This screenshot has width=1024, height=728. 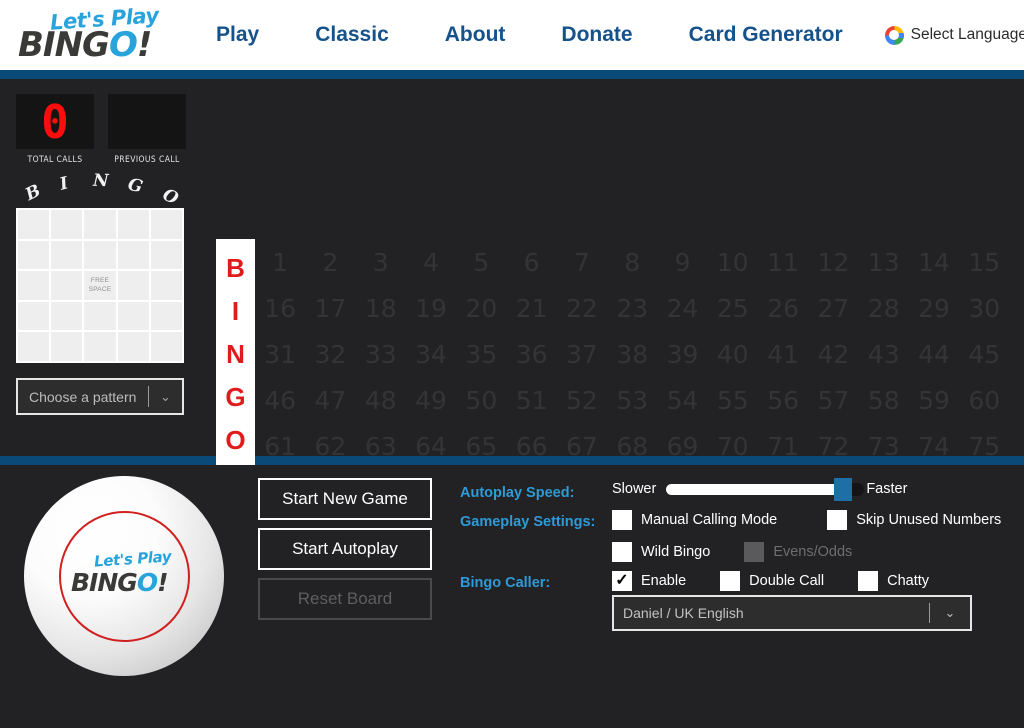 What do you see at coordinates (984, 354) in the screenshot?
I see `board-number-45: 45` at bounding box center [984, 354].